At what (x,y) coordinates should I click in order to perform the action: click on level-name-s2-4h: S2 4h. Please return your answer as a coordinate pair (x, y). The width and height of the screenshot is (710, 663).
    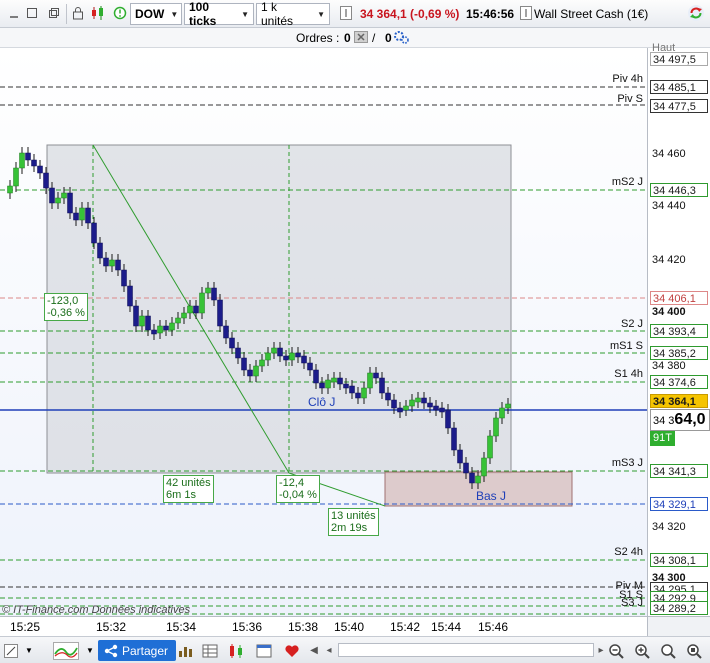
    Looking at the image, I should click on (628, 552).